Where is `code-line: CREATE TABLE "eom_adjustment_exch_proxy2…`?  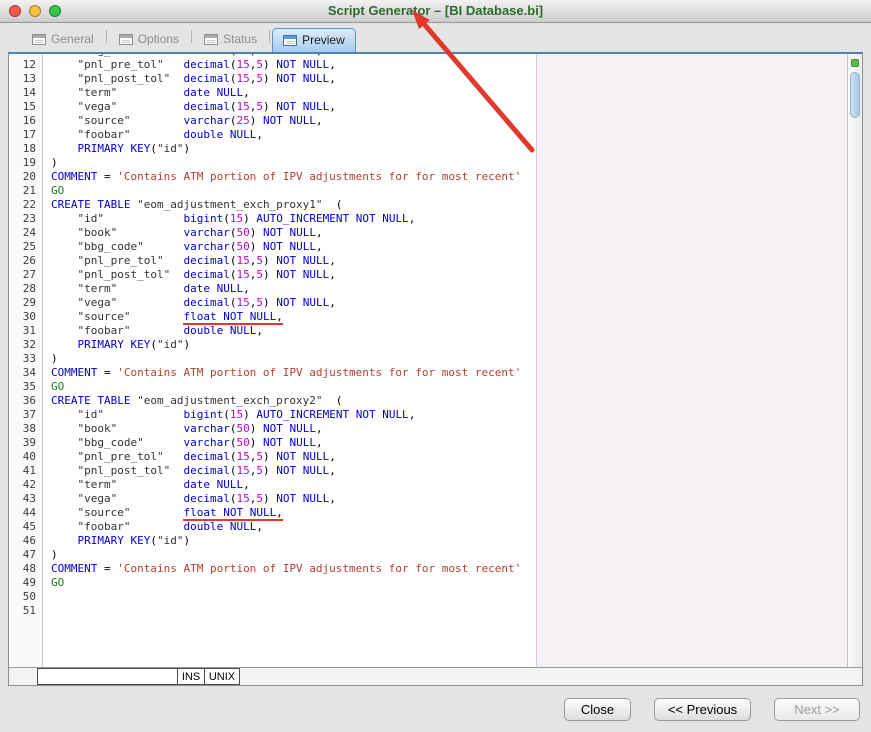
code-line: CREATE TABLE "eom_adjustment_exch_proxy2… is located at coordinates (449, 401).